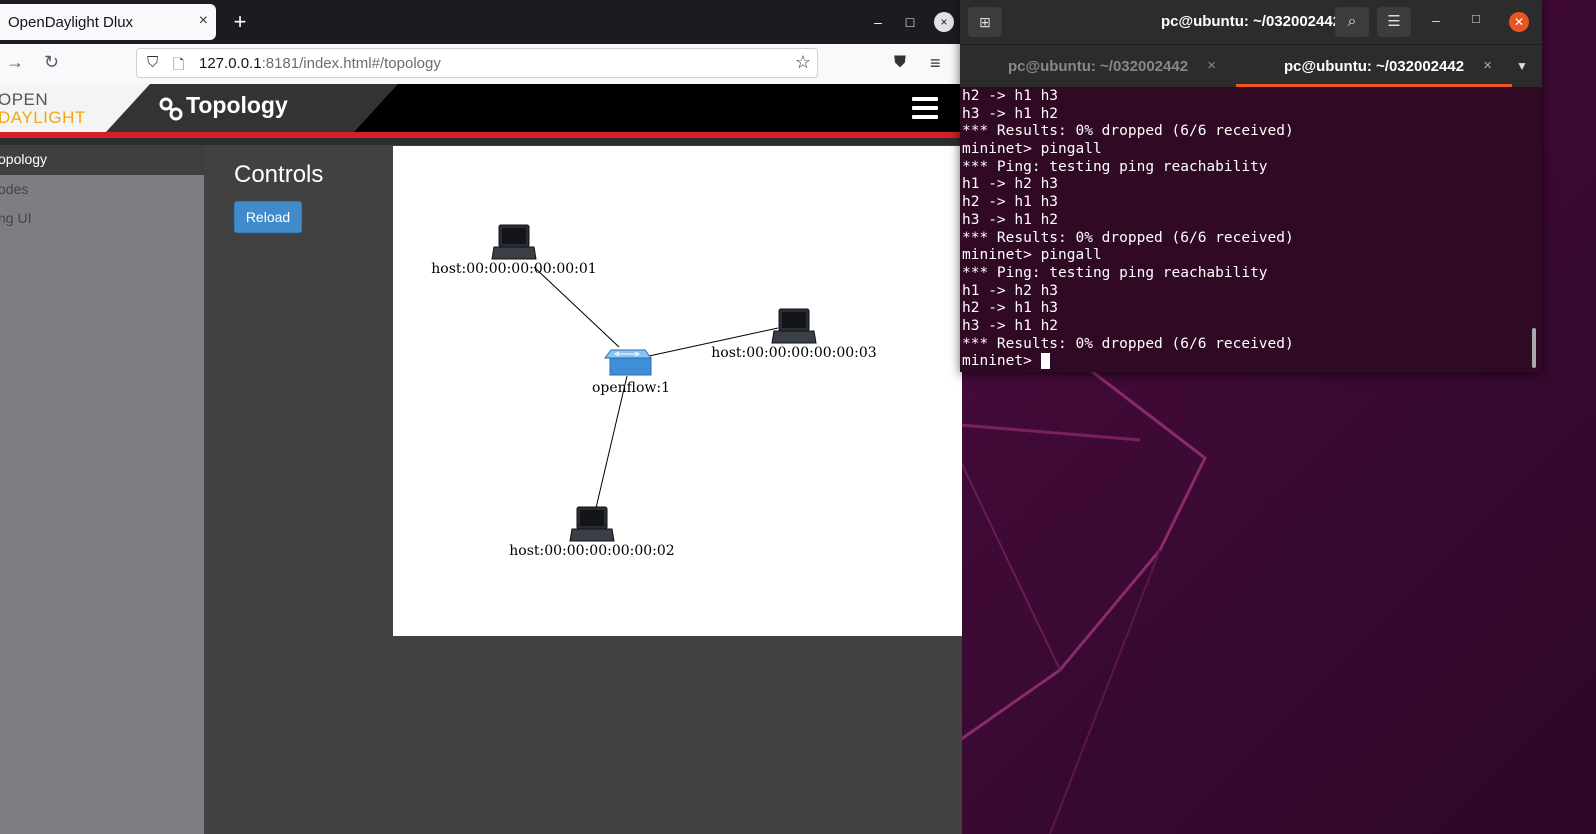 The image size is (1596, 834). I want to click on url-text: 127.0.0.1:8181/index.html#/topology, so click(320, 63).